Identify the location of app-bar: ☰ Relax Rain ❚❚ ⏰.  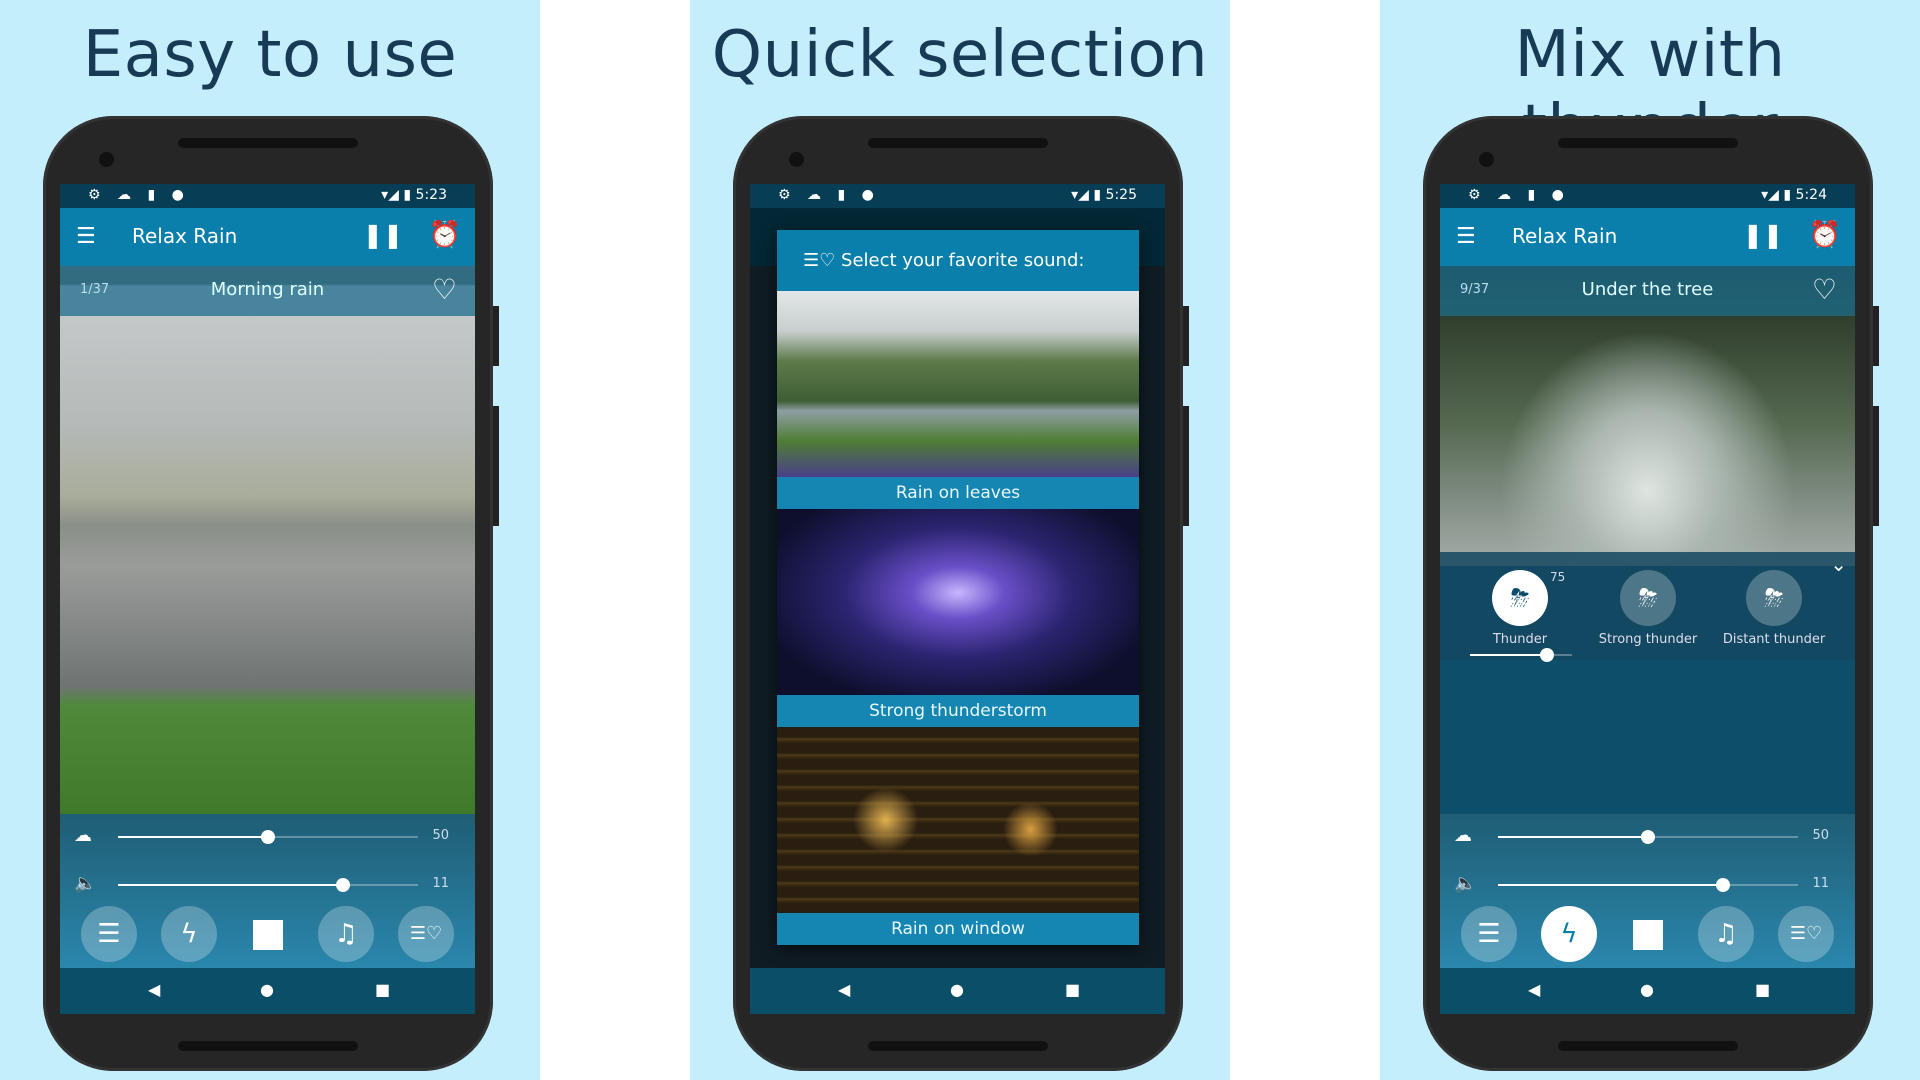
(267, 237).